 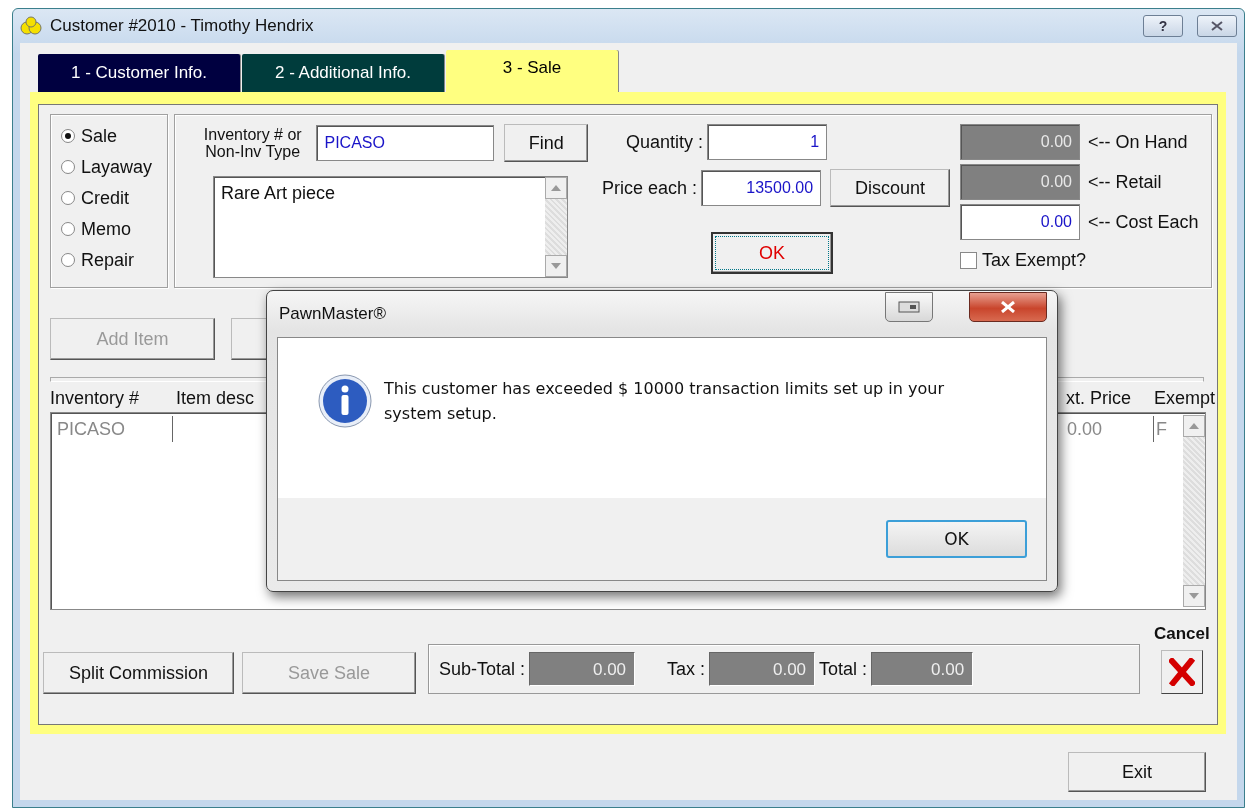 I want to click on tab: 3 - Sale, so click(x=532, y=71).